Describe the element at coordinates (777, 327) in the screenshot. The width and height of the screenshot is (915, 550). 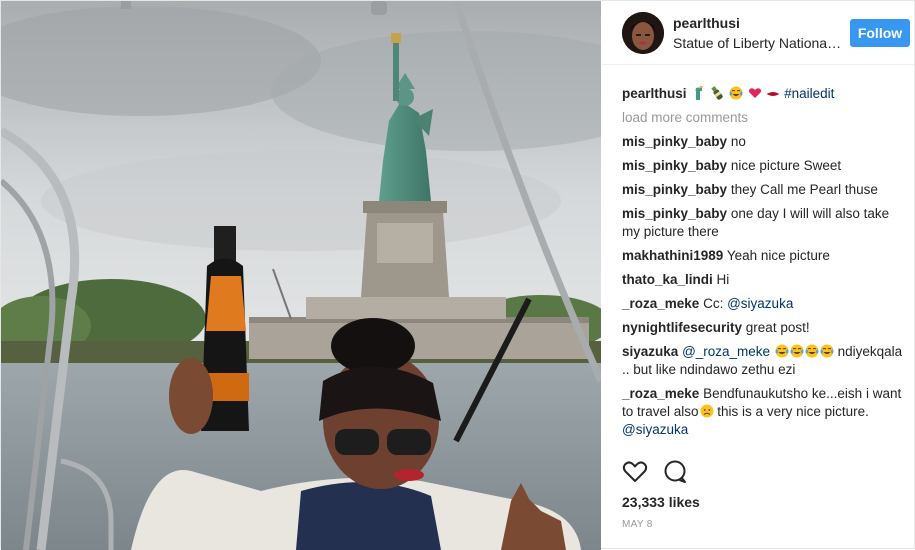
I see `comment-text: great post!` at that location.